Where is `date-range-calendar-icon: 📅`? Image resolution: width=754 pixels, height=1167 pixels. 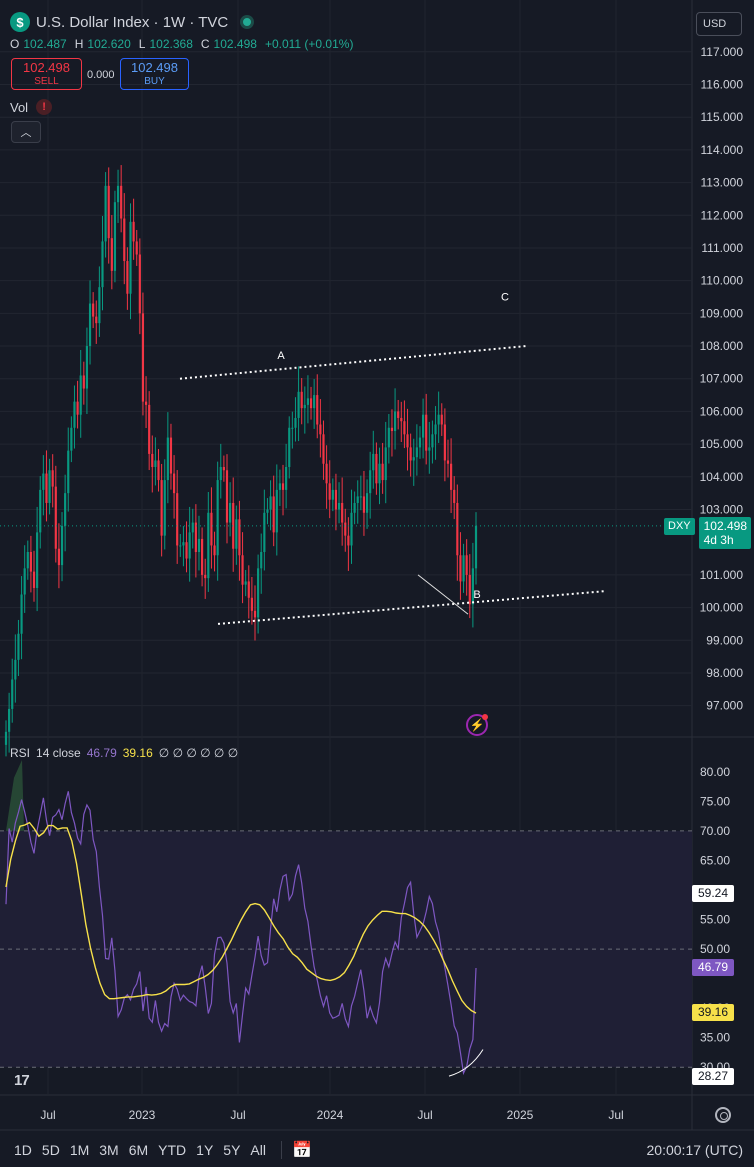 date-range-calendar-icon: 📅 is located at coordinates (302, 1150).